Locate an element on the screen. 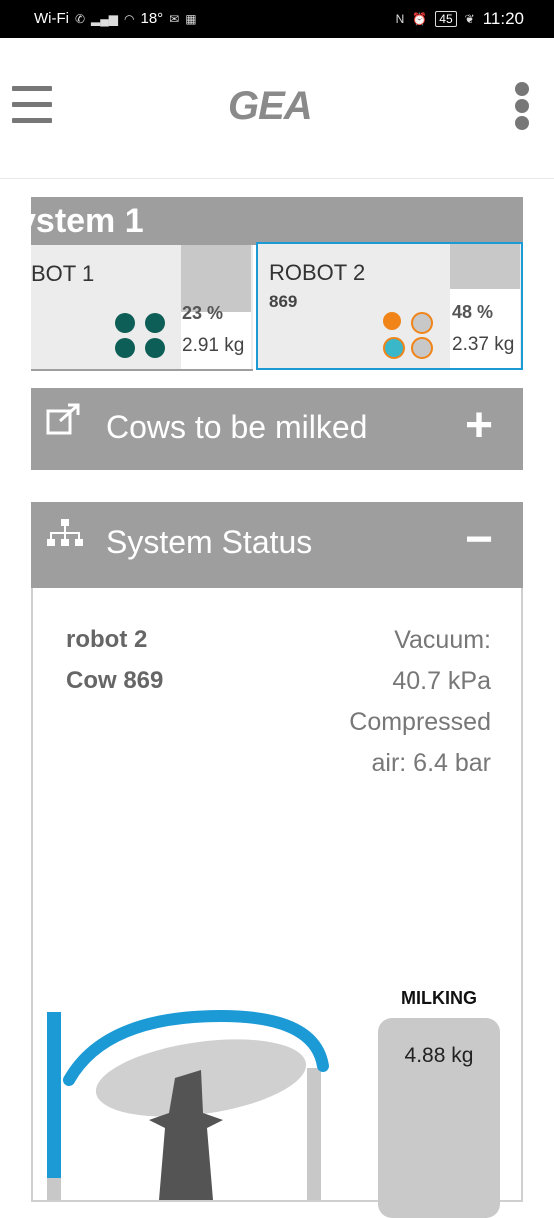 This screenshot has width=554, height=1218. milk-percent: 48 % is located at coordinates (473, 312).